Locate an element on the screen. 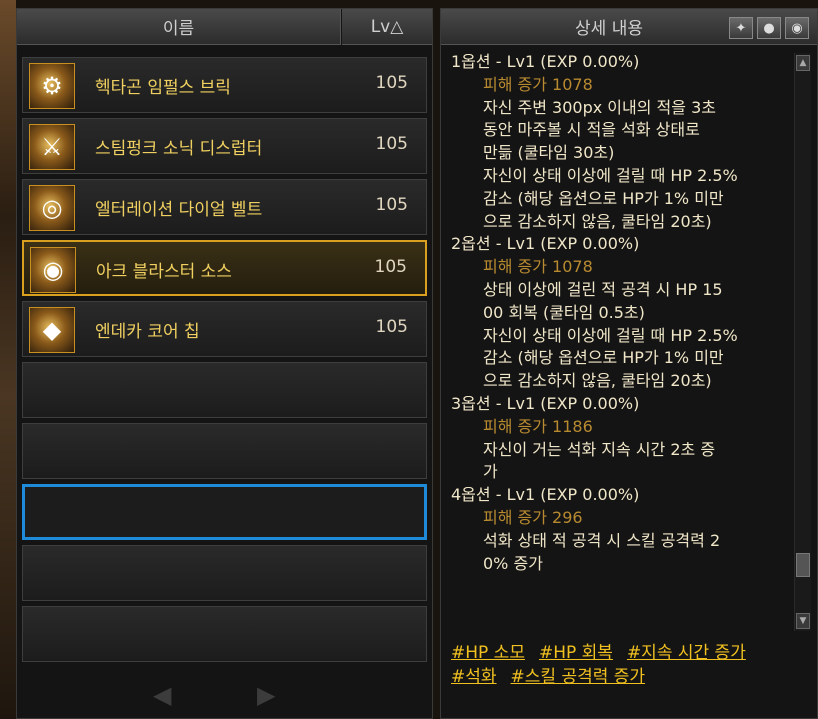 The width and height of the screenshot is (818, 719). option-description: 동안 마주볼 시 적을 석화 상태로 is located at coordinates (591, 130).